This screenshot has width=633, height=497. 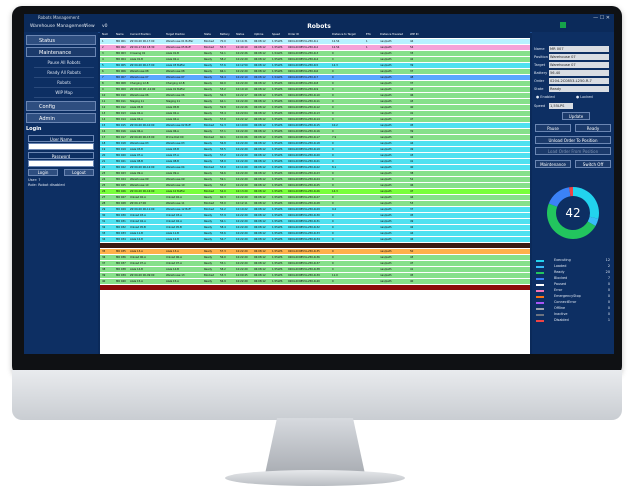 What do you see at coordinates (61, 118) in the screenshot?
I see `nav-admin: Admin` at bounding box center [61, 118].